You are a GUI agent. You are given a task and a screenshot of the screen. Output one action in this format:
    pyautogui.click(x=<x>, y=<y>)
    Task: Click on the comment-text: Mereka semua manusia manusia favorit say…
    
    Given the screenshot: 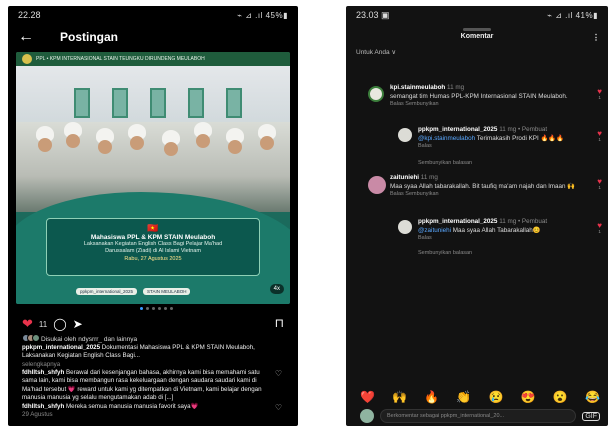 What is the action you would take?
    pyautogui.click(x=132, y=406)
    